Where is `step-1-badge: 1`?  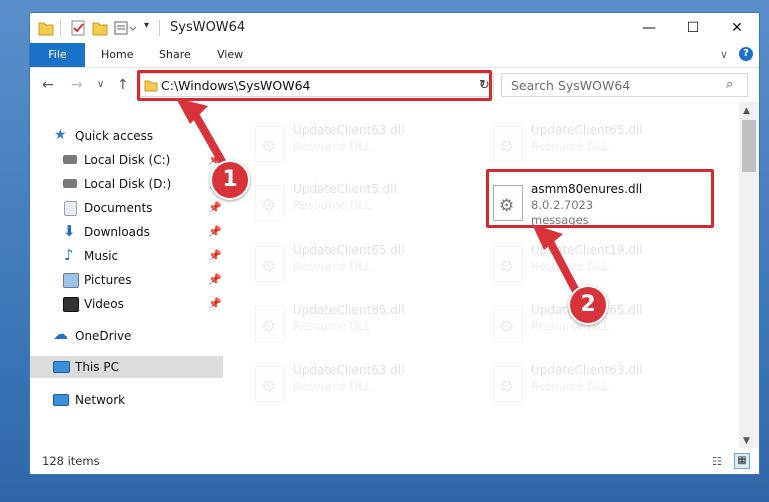
step-1-badge: 1 is located at coordinates (230, 180).